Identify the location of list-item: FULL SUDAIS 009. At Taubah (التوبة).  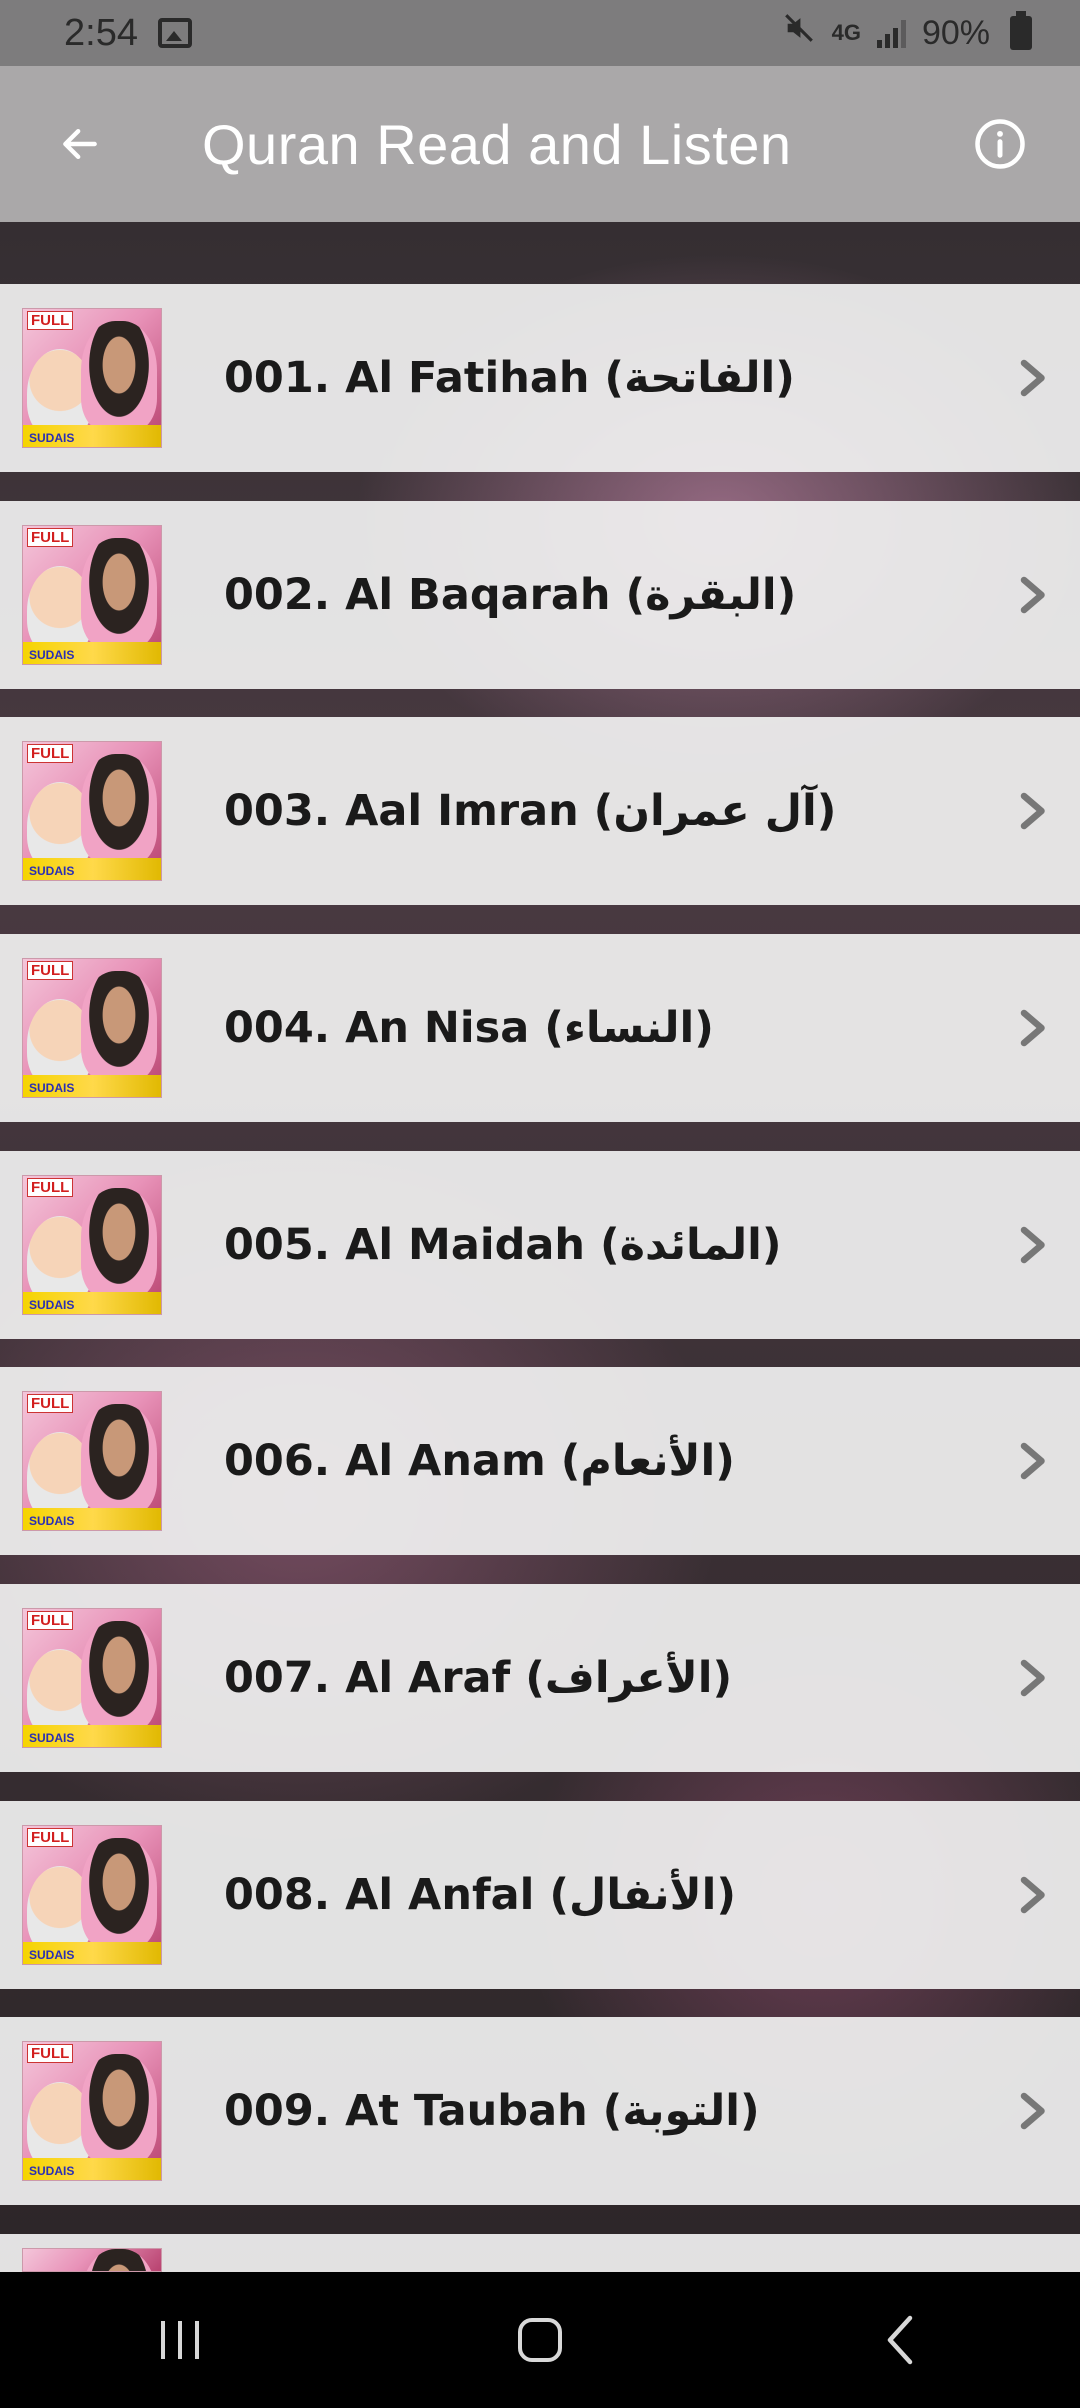
(540, 2111).